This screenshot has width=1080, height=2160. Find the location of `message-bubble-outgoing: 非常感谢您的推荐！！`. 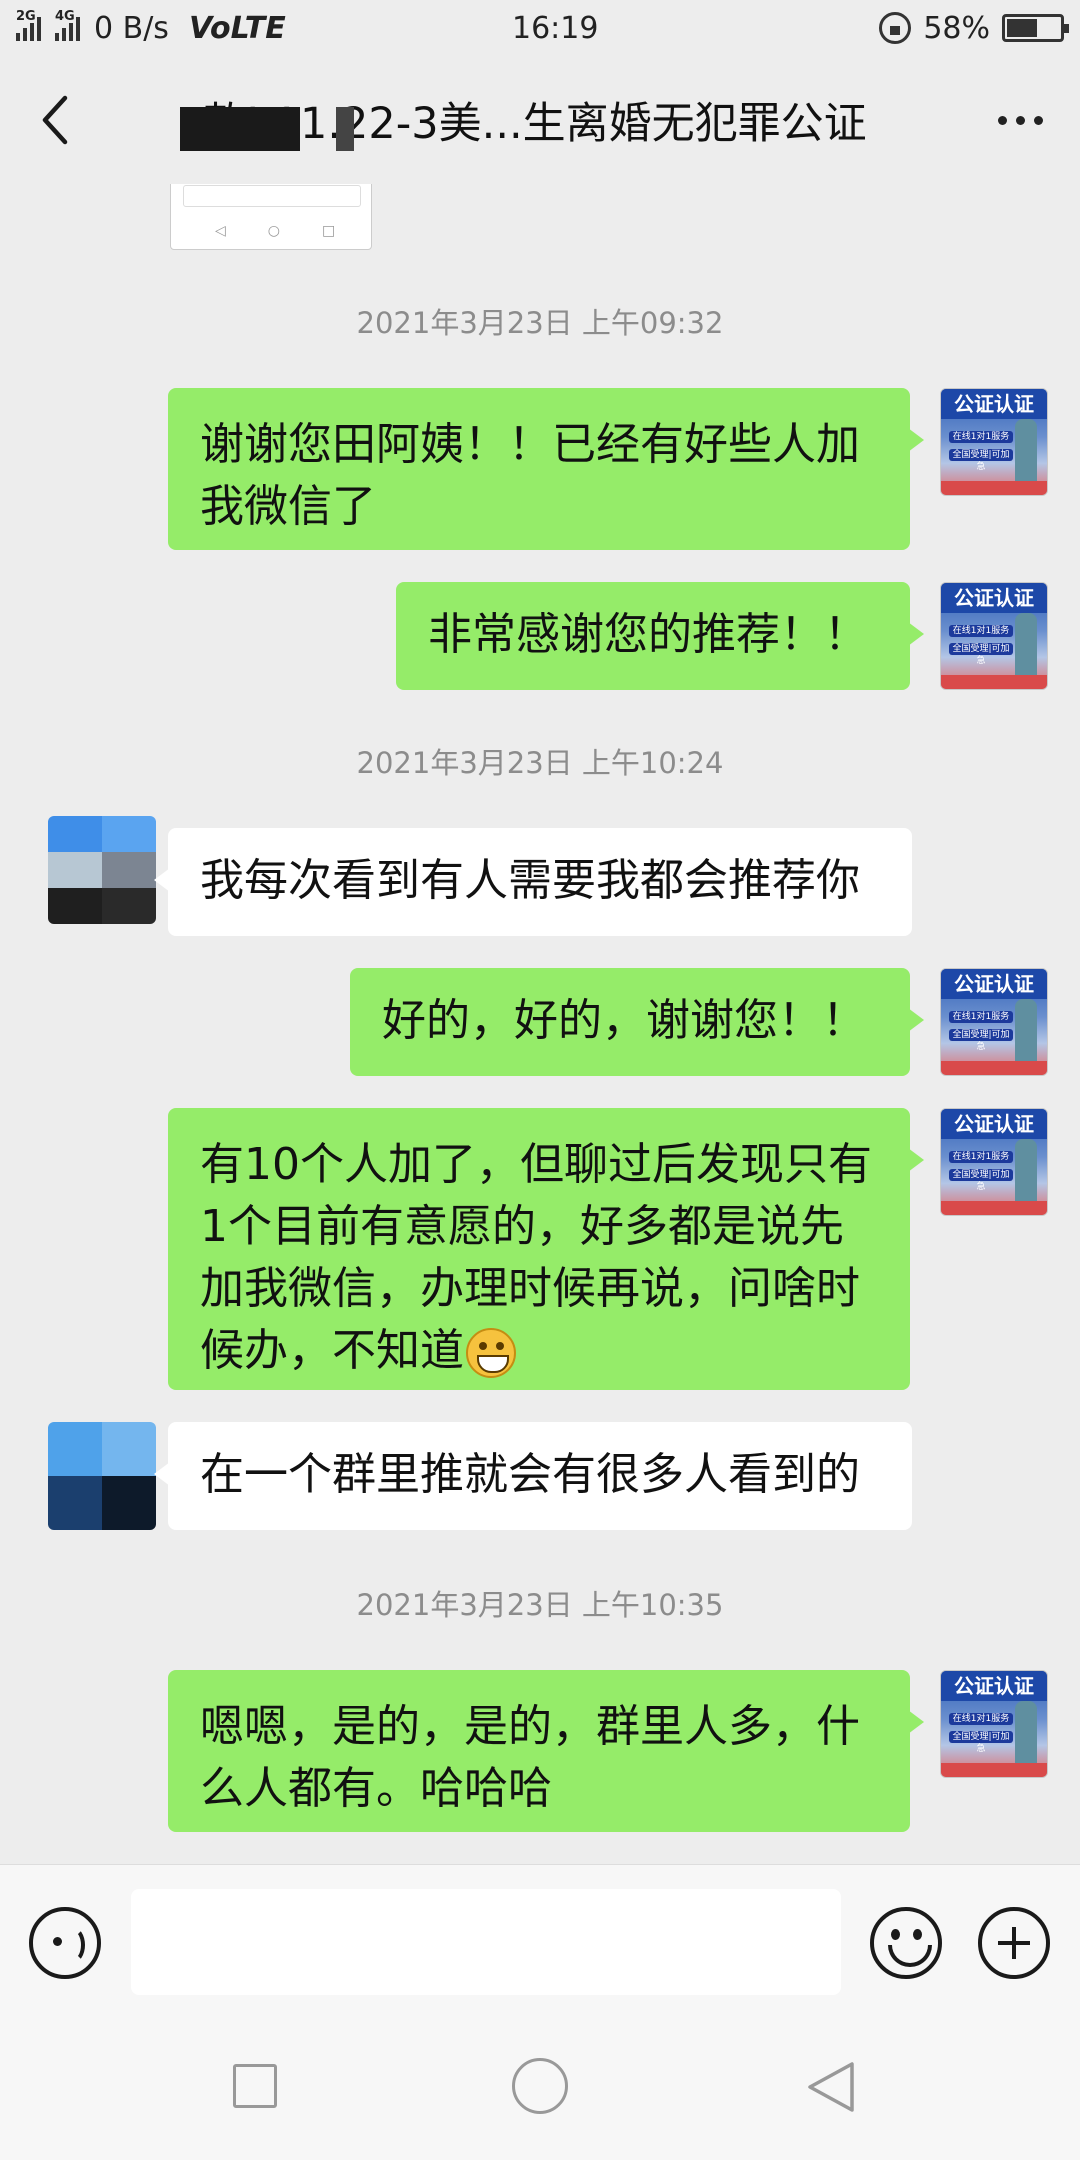

message-bubble-outgoing: 非常感谢您的推荐！！ is located at coordinates (660, 636).